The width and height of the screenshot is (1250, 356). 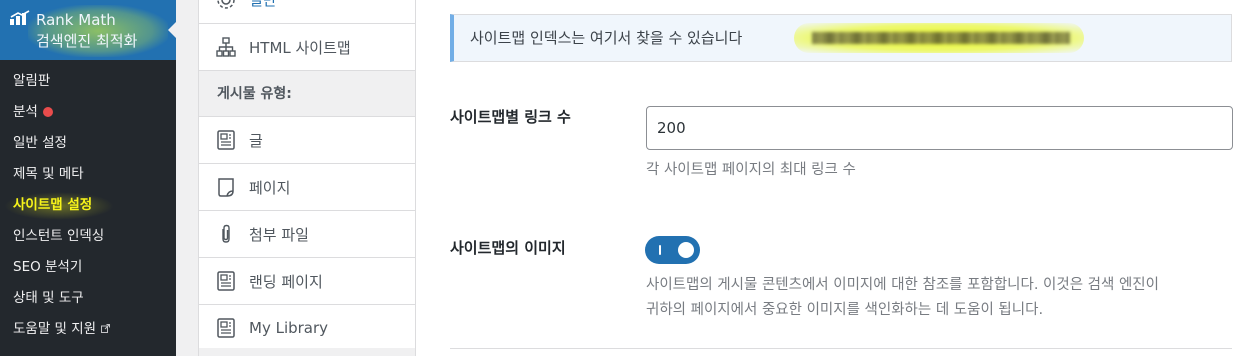 What do you see at coordinates (20, 17) in the screenshot?
I see `rank-math-logo-icon` at bounding box center [20, 17].